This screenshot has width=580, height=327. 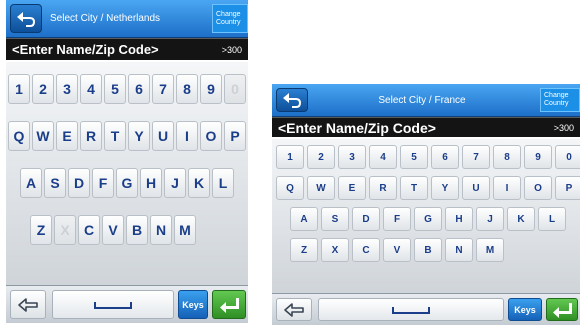 I want to click on key-0: 0, so click(x=567, y=157).